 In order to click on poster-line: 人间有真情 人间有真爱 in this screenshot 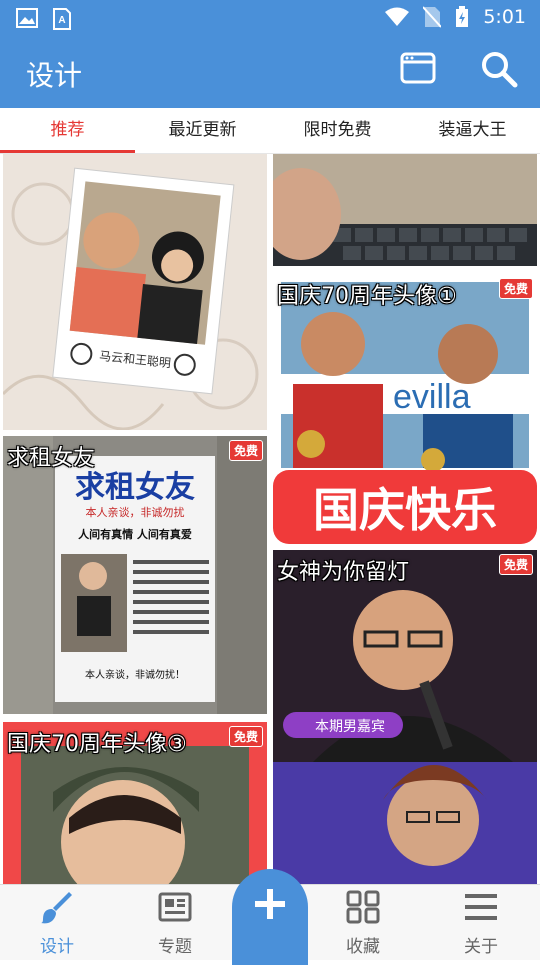, I will do `click(135, 534)`.